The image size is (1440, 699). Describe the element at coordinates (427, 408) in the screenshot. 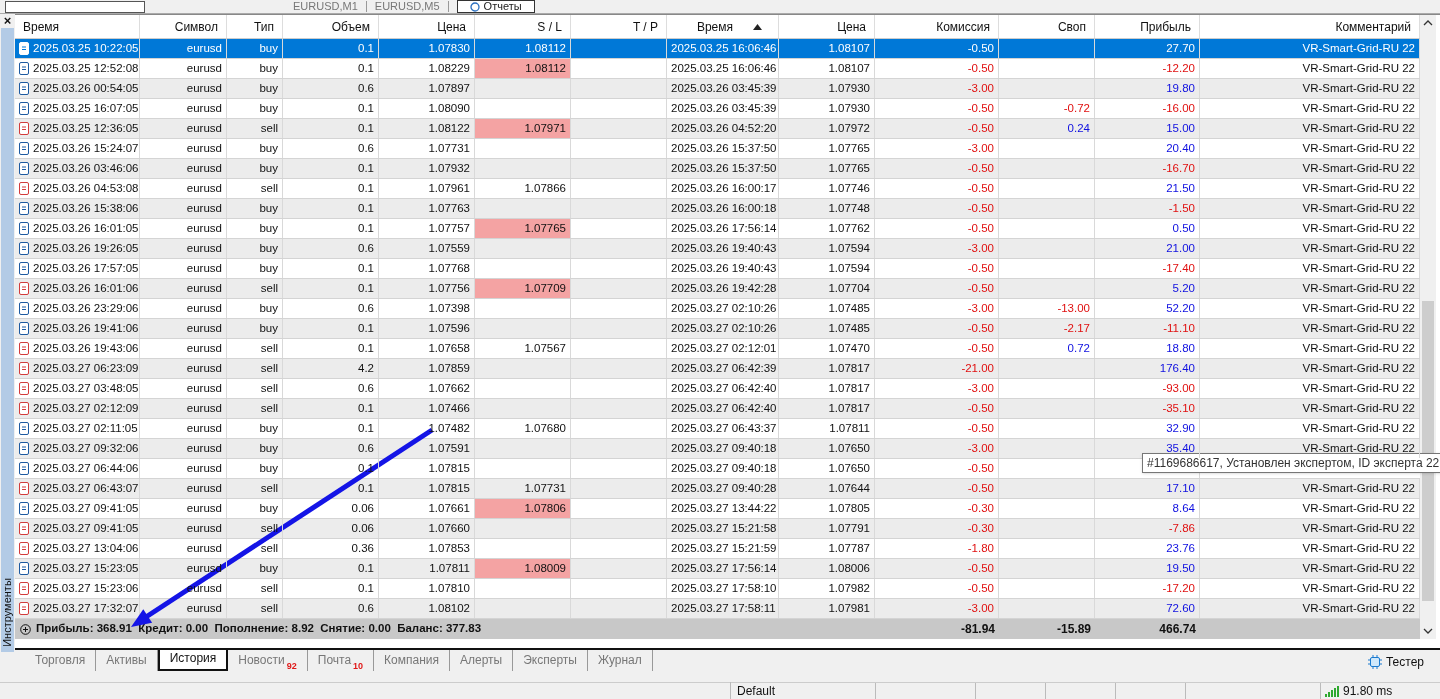

I see `table-cell: 1.07466` at that location.